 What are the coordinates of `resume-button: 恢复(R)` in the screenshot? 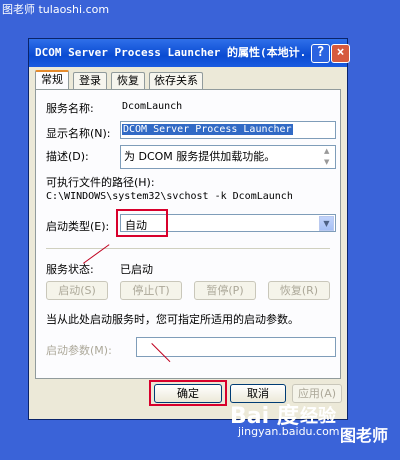 It's located at (299, 290).